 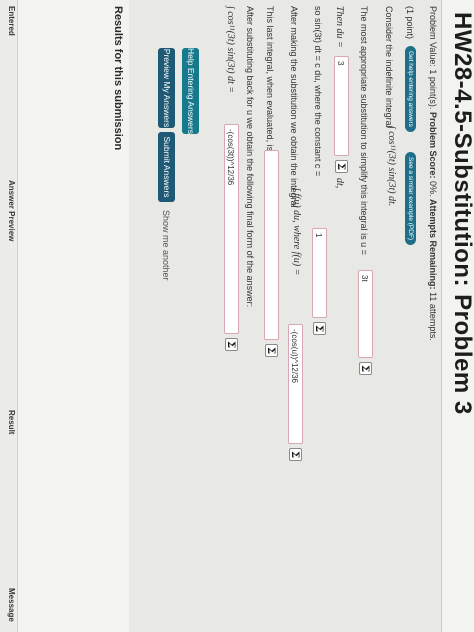 What do you see at coordinates (433, 244) in the screenshot?
I see `attempts-label: Attempts Remaining:` at bounding box center [433, 244].